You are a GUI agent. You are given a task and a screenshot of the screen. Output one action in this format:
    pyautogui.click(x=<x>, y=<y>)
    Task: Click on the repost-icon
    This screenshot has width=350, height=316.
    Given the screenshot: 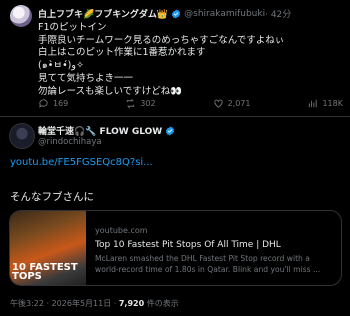 What is the action you would take?
    pyautogui.click(x=131, y=103)
    